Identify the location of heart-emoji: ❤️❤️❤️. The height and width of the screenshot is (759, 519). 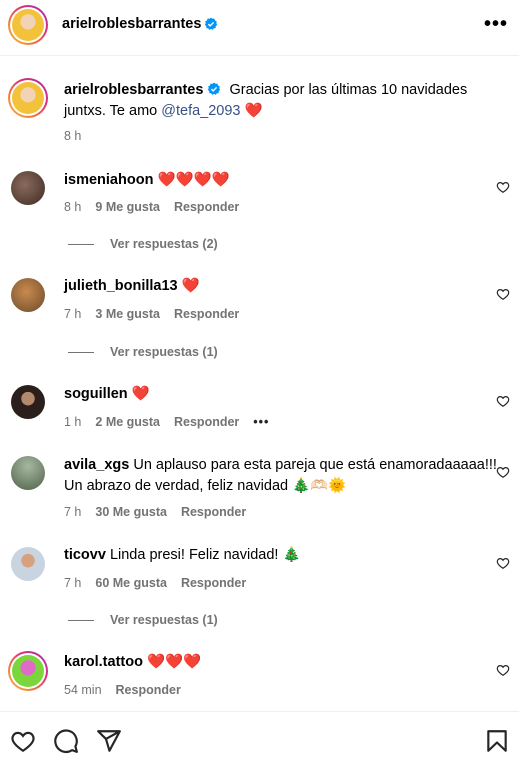
(174, 662).